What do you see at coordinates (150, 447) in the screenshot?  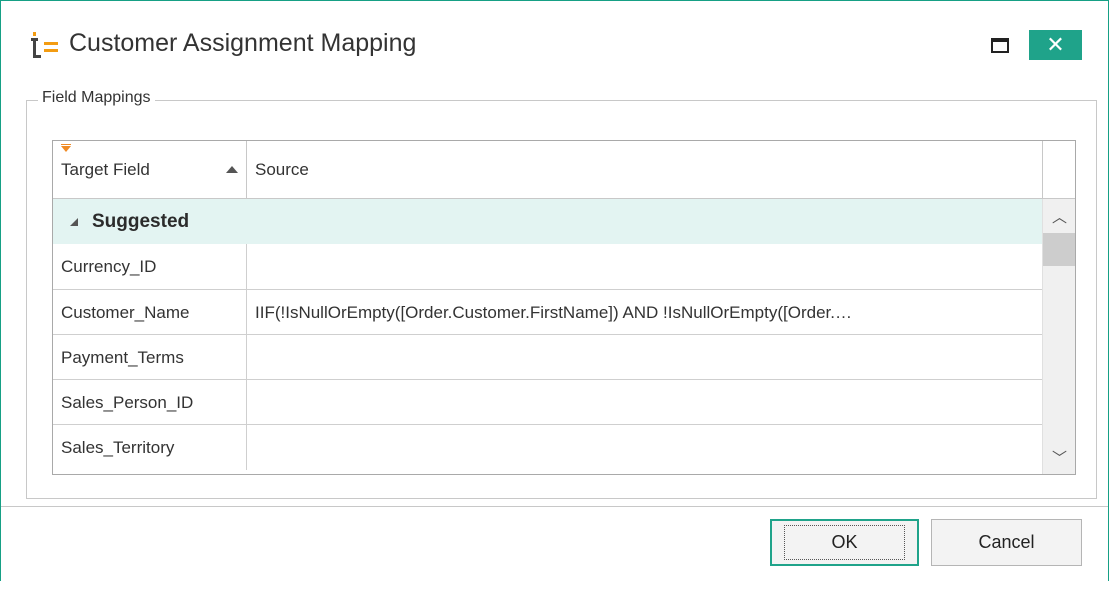 I see `target-field-cell: Sales_Territory` at bounding box center [150, 447].